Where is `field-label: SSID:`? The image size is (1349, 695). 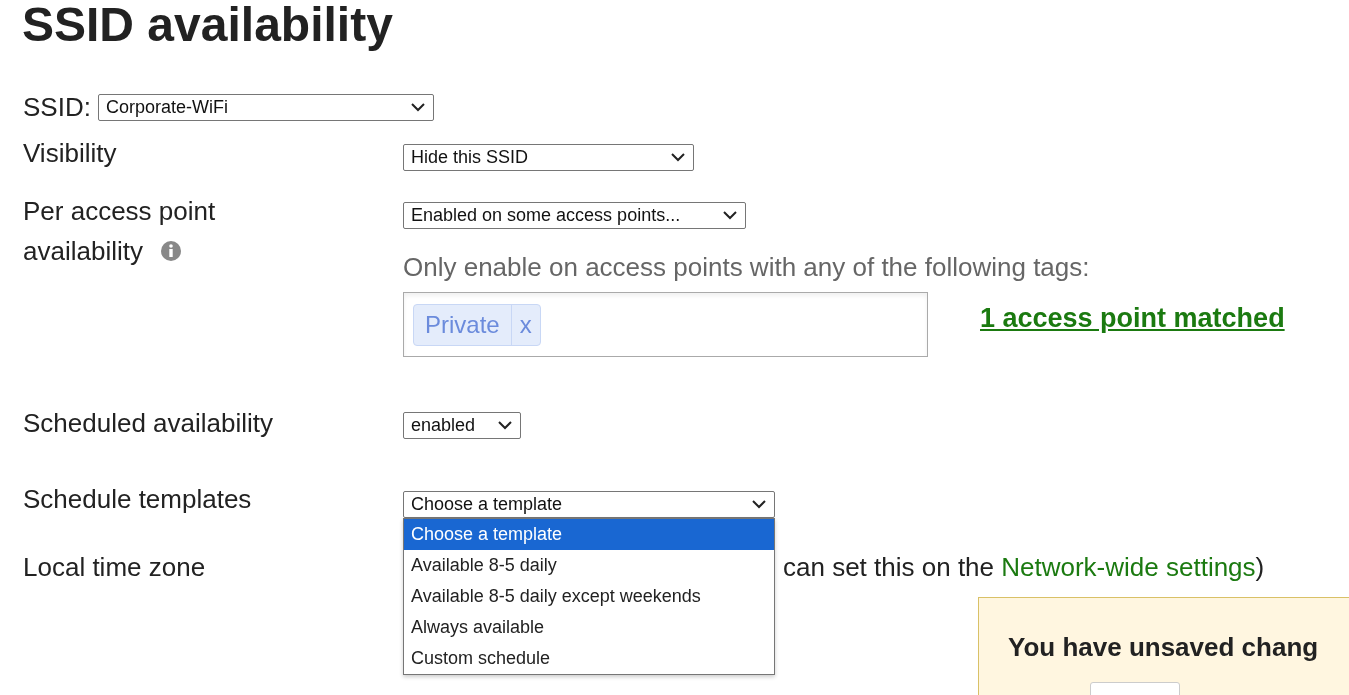 field-label: SSID: is located at coordinates (57, 107).